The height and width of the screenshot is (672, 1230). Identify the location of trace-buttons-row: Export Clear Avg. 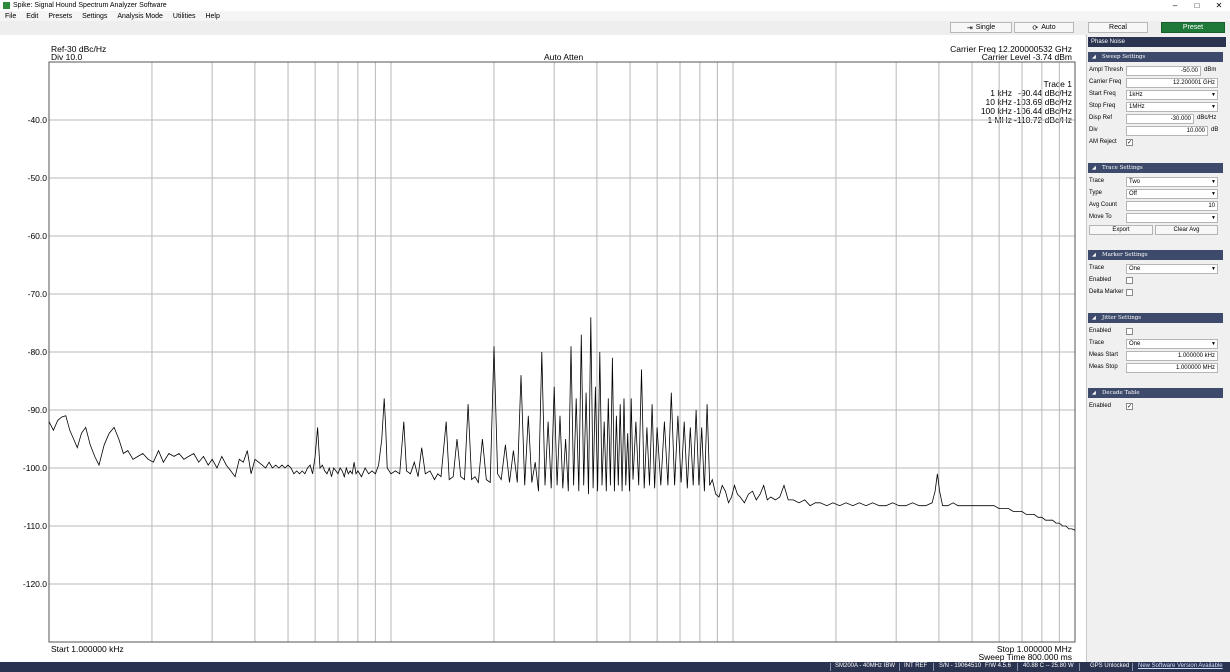
(1155, 230).